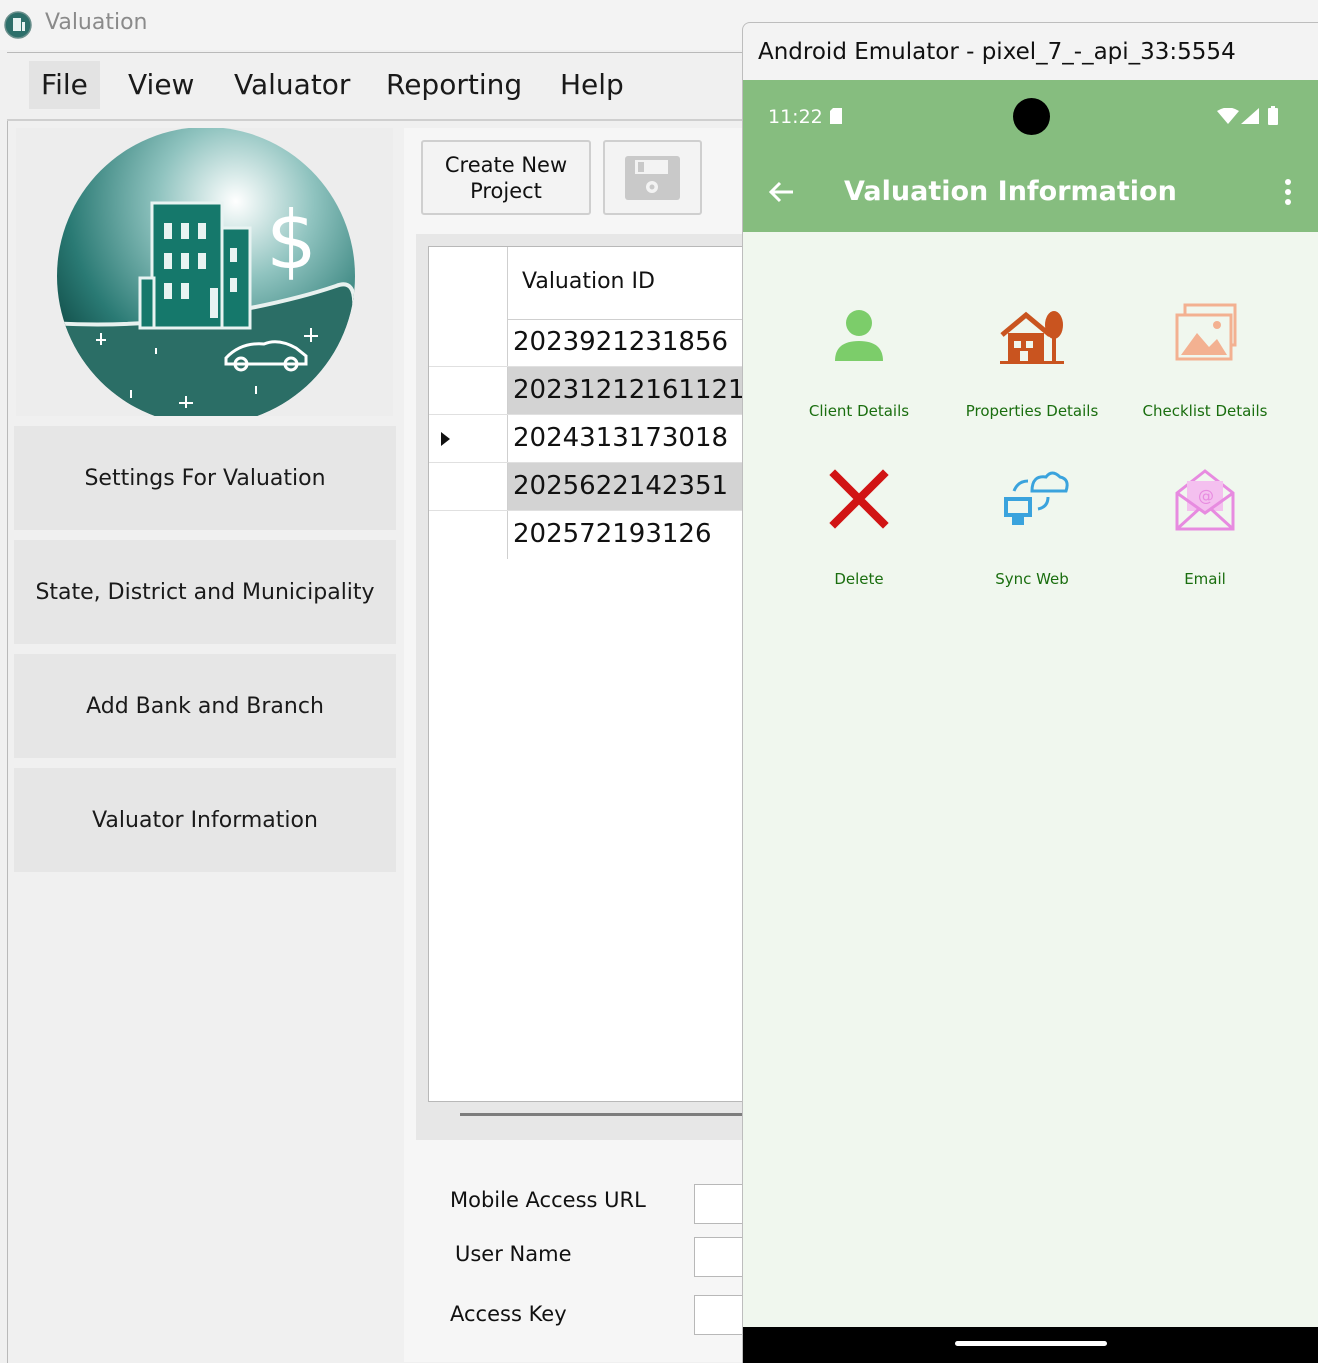  I want to click on tile-label: Sync Web, so click(1032, 579).